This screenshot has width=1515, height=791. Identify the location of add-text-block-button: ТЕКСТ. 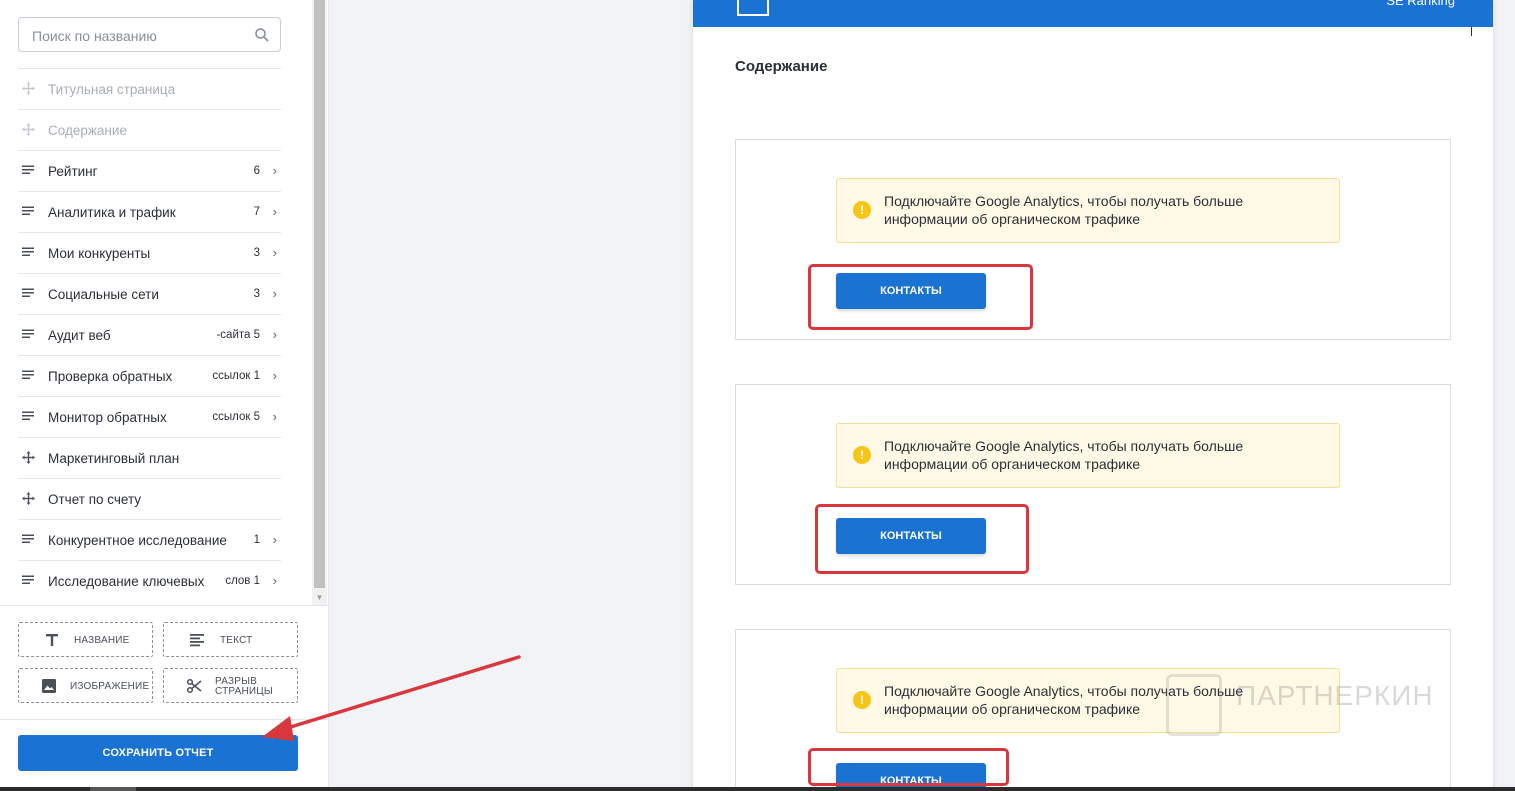
(230, 639).